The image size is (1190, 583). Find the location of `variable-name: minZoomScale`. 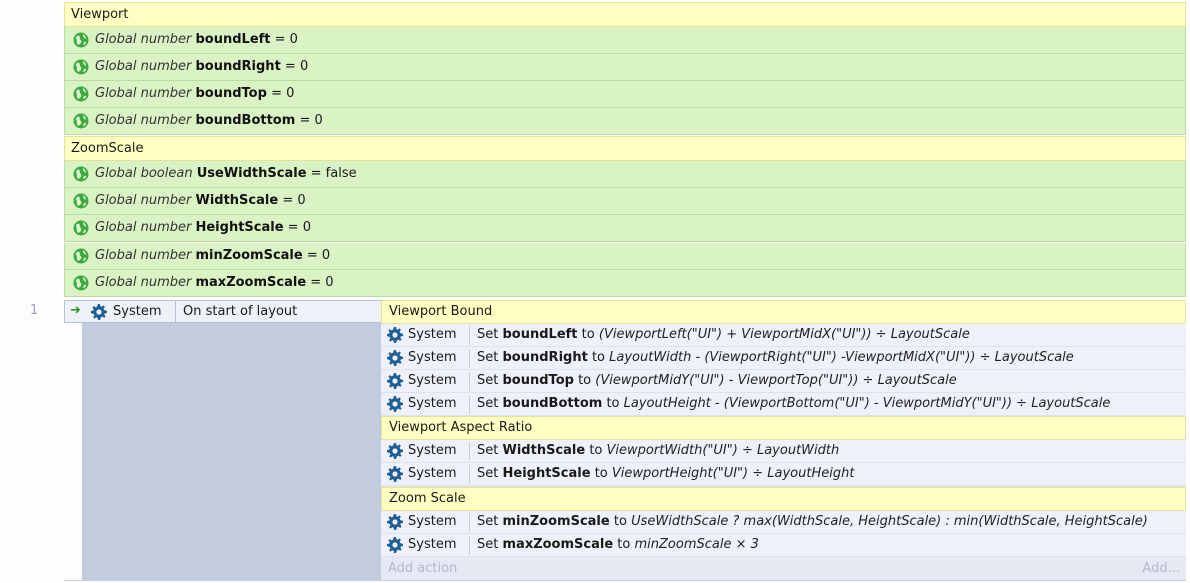

variable-name: minZoomScale is located at coordinates (249, 255).